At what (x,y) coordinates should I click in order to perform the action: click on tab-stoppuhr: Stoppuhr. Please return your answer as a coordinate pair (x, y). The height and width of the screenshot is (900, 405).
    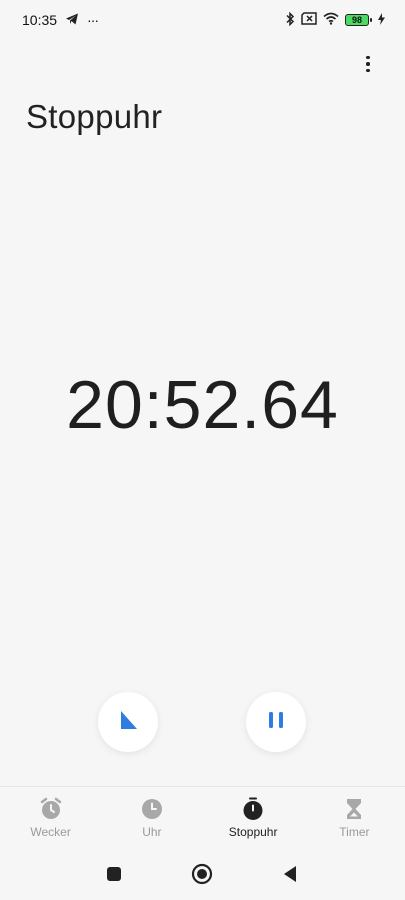
    Looking at the image, I should click on (253, 817).